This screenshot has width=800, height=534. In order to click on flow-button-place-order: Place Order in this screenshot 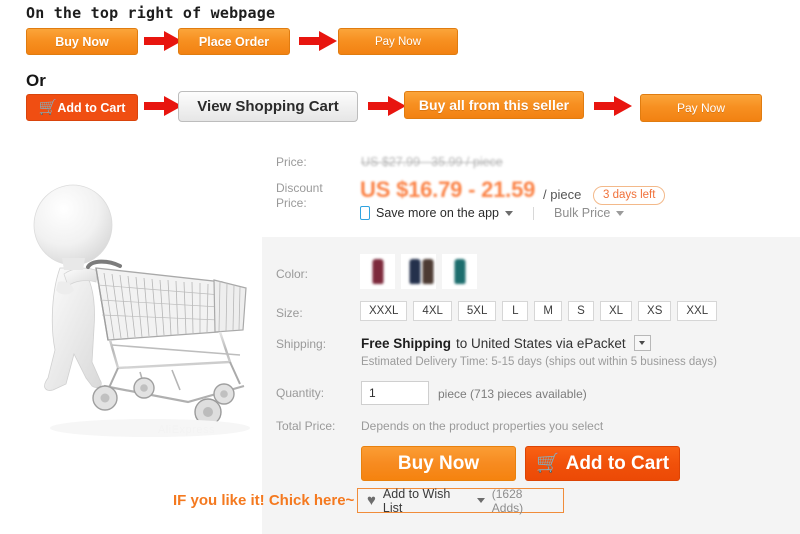, I will do `click(234, 41)`.